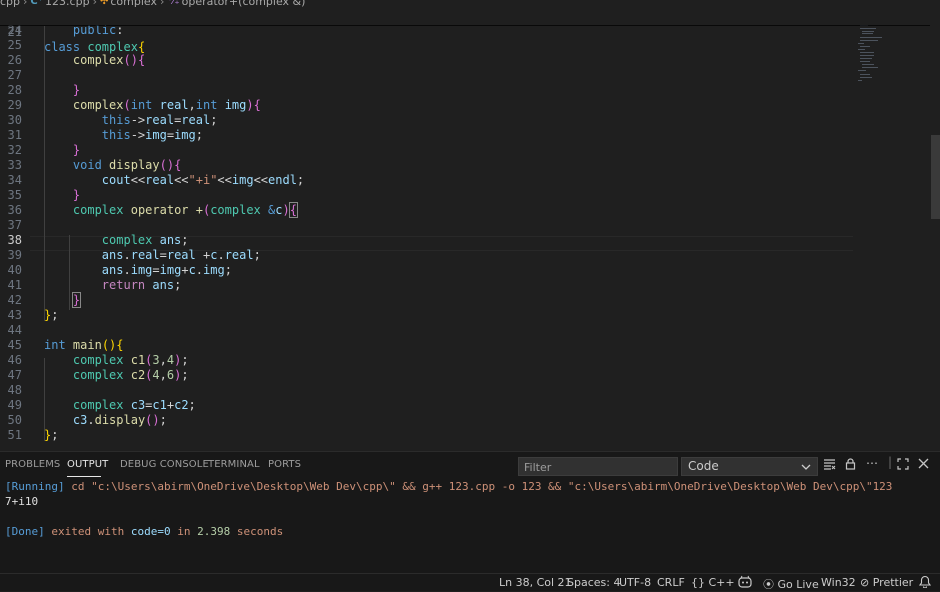 This screenshot has height=592, width=940. Describe the element at coordinates (14, 315) in the screenshot. I see `line-number: 43` at that location.